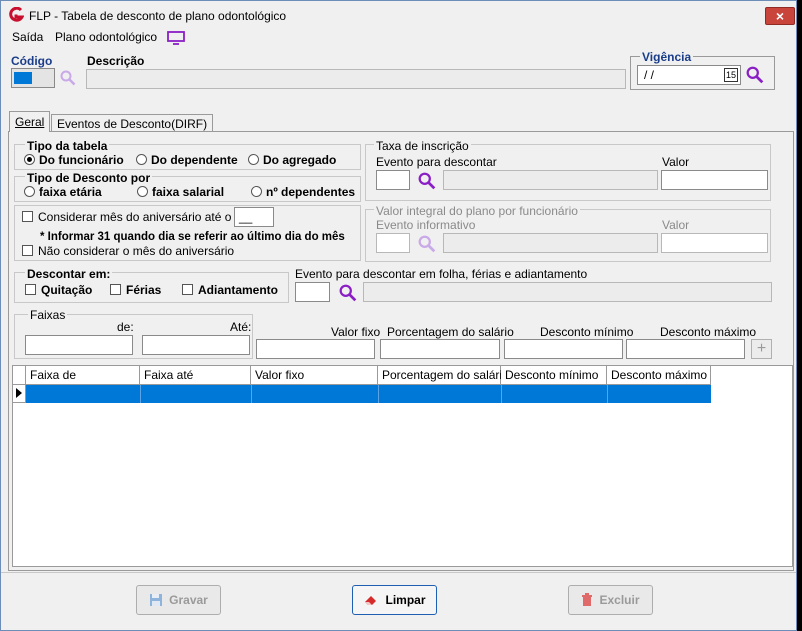 The height and width of the screenshot is (631, 802). What do you see at coordinates (238, 290) in the screenshot?
I see `adiantamento-label: Adiantamento` at bounding box center [238, 290].